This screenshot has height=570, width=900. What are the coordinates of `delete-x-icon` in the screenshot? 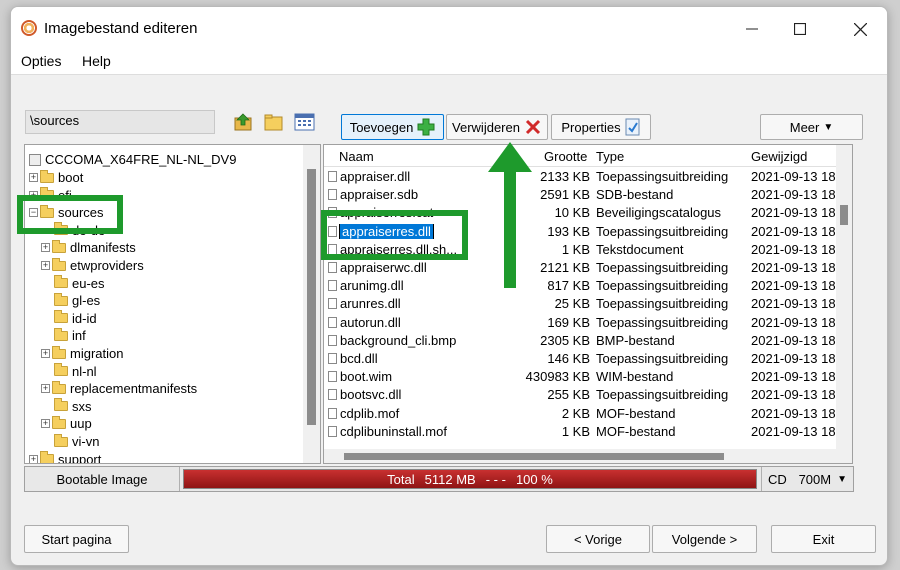 It's located at (533, 127).